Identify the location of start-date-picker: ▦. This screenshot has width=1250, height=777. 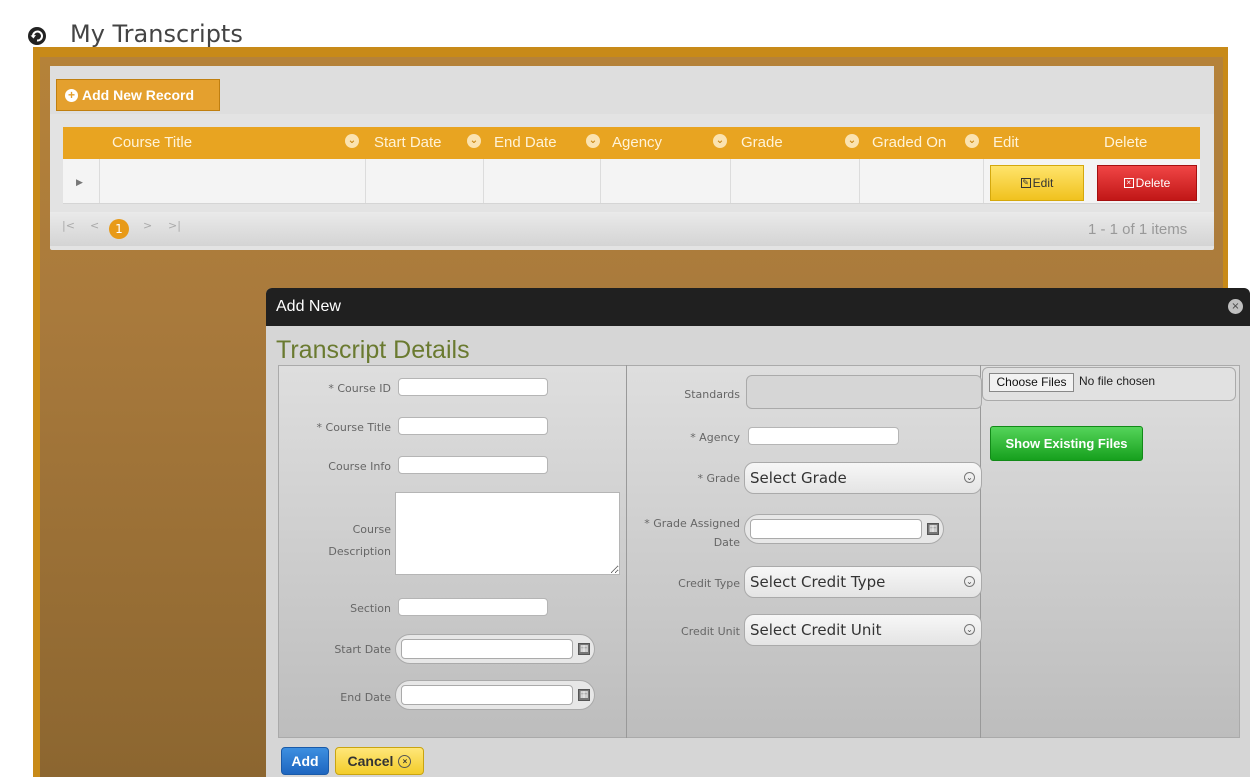
(495, 649).